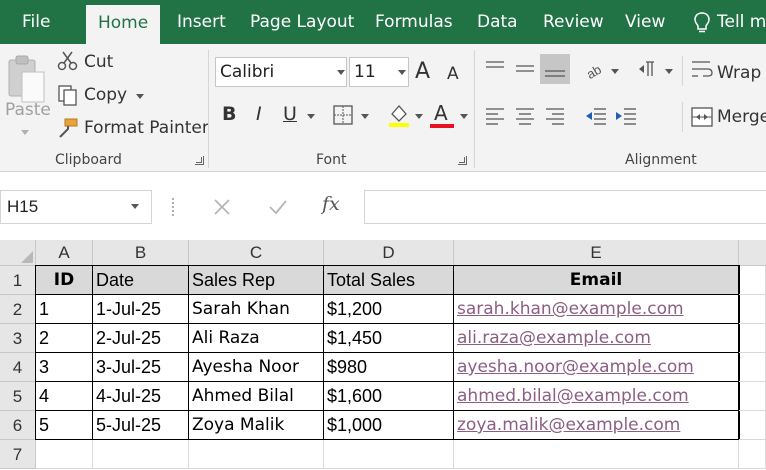 The image size is (766, 470). Describe the element at coordinates (36, 22) in the screenshot. I see `menu-file: File` at that location.